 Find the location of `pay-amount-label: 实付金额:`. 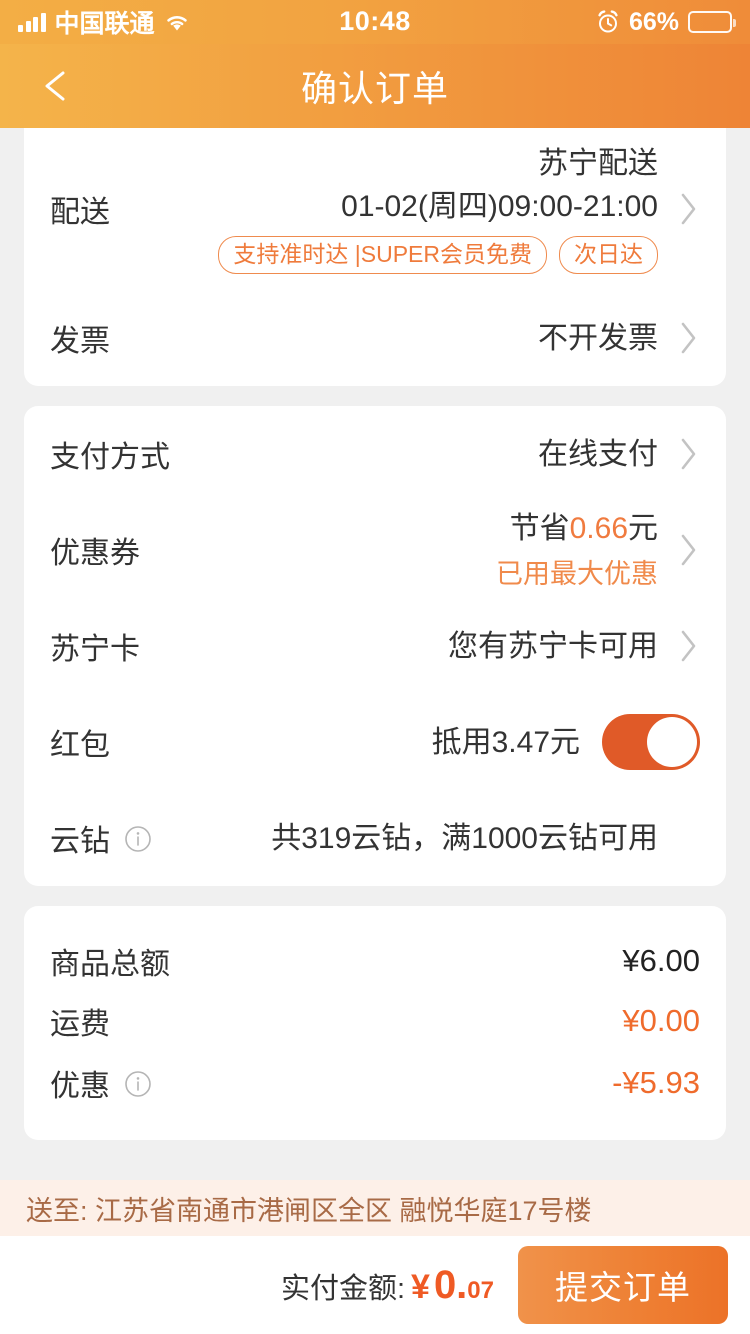

pay-amount-label: 实付金额: is located at coordinates (343, 1288).